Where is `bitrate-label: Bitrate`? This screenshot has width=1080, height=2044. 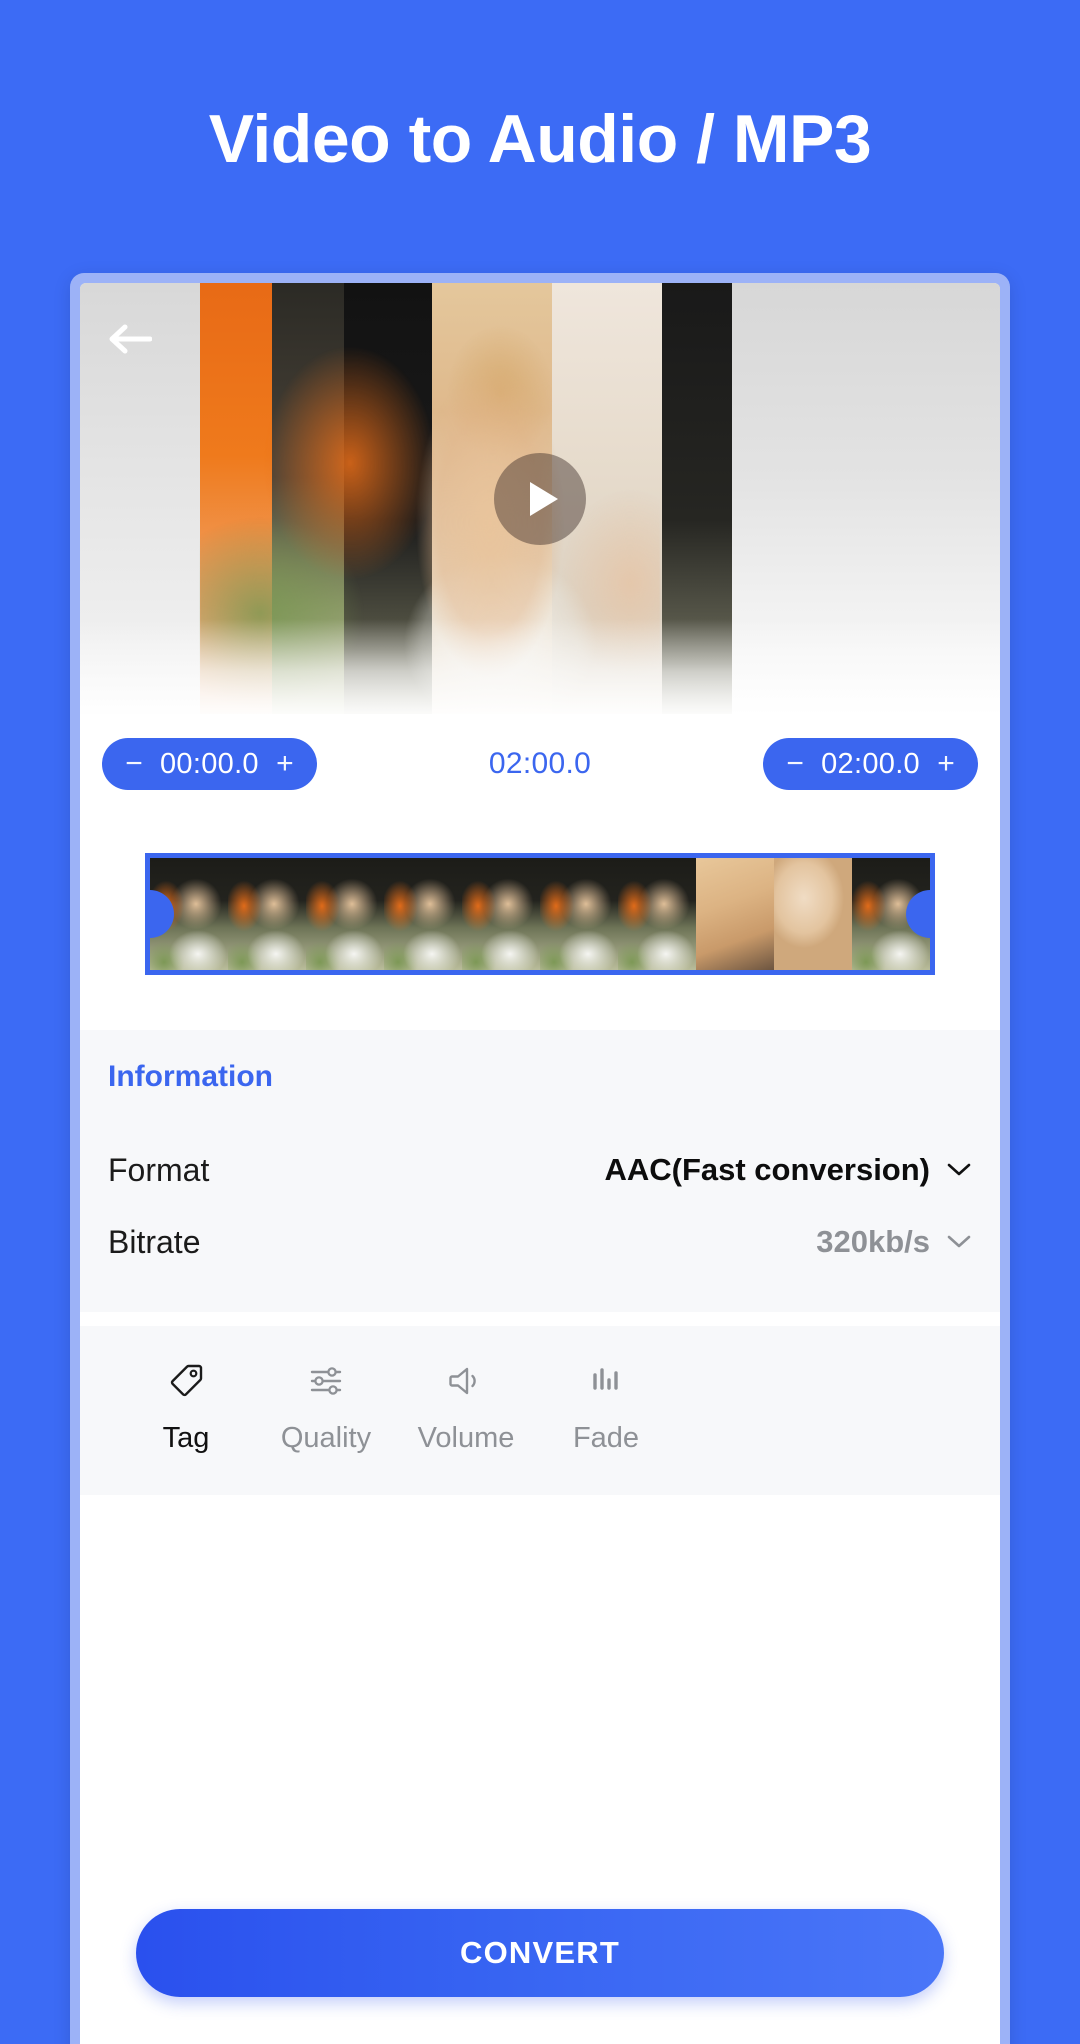 bitrate-label: Bitrate is located at coordinates (154, 1241).